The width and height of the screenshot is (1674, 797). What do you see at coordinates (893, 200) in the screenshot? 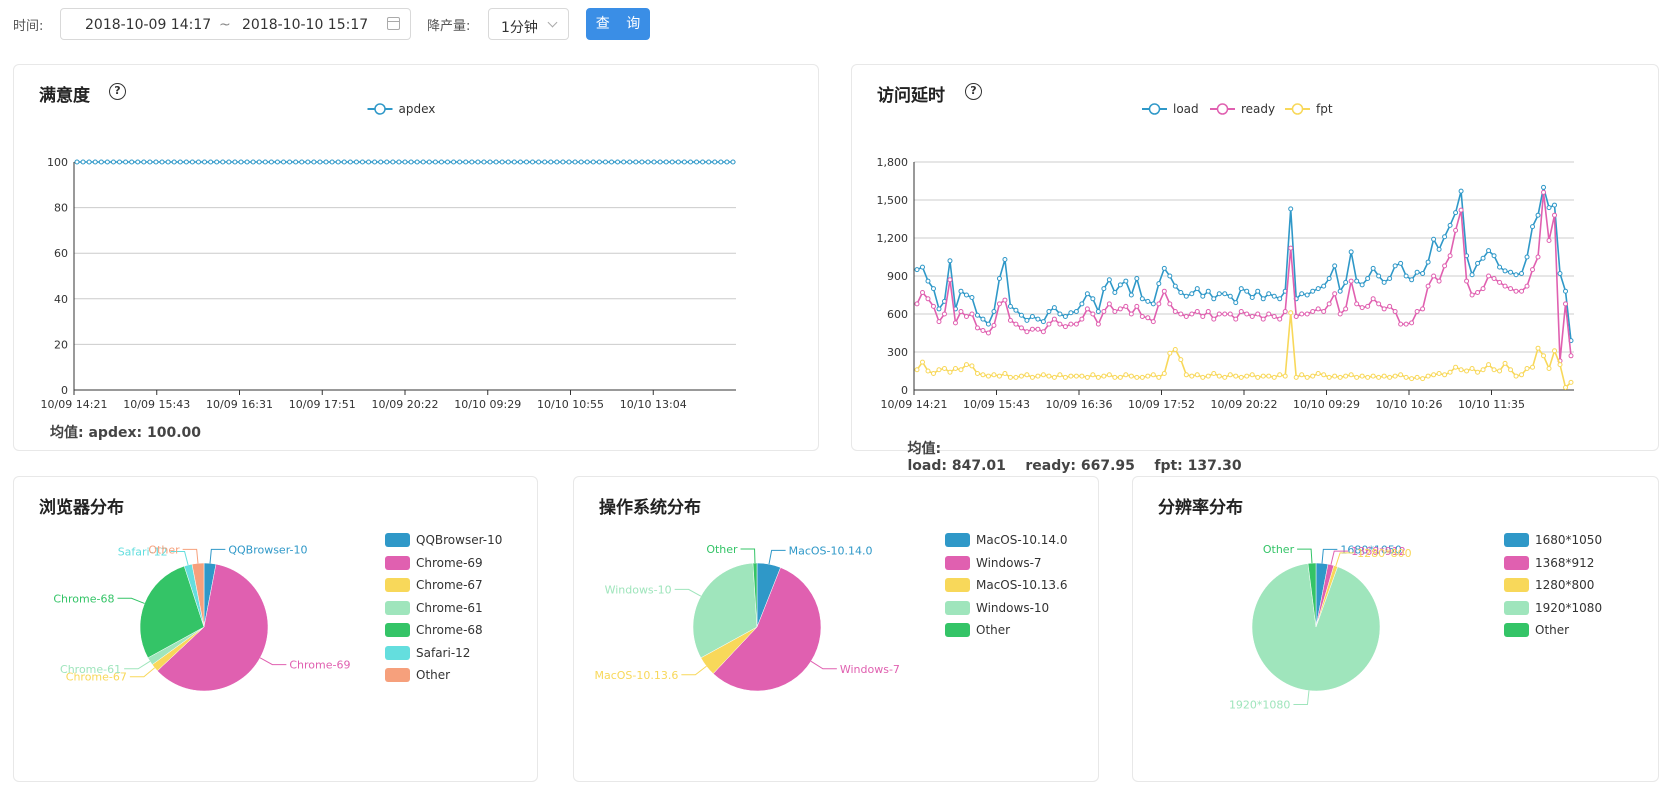
I see `y-tick-label: 1,500` at bounding box center [893, 200].